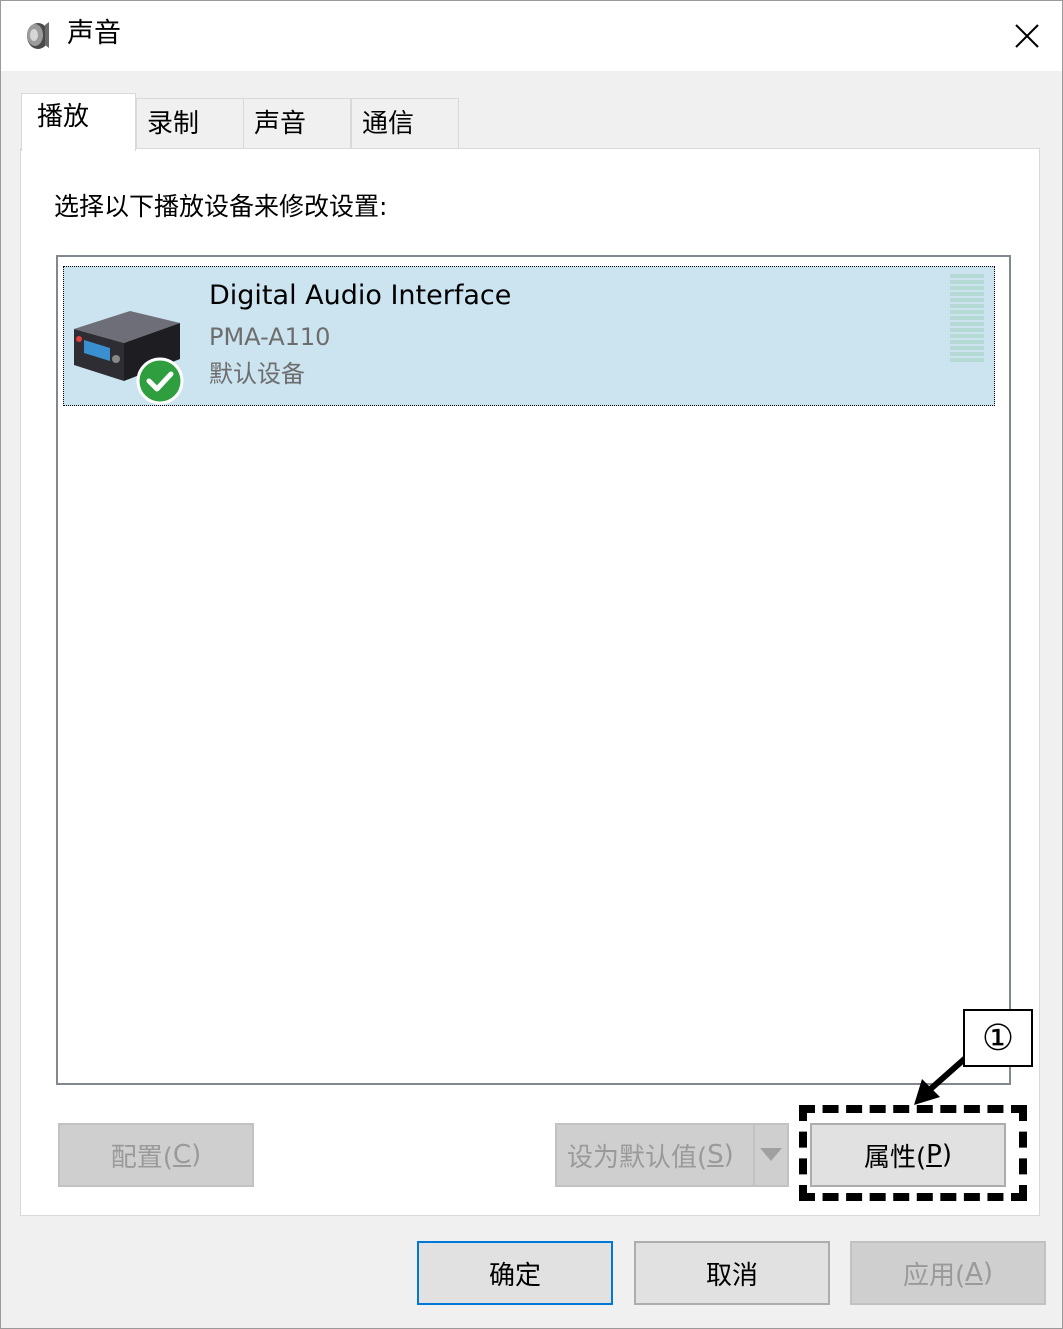  I want to click on instruction-text: 选择以下播放设备来修改设置:, so click(221, 206).